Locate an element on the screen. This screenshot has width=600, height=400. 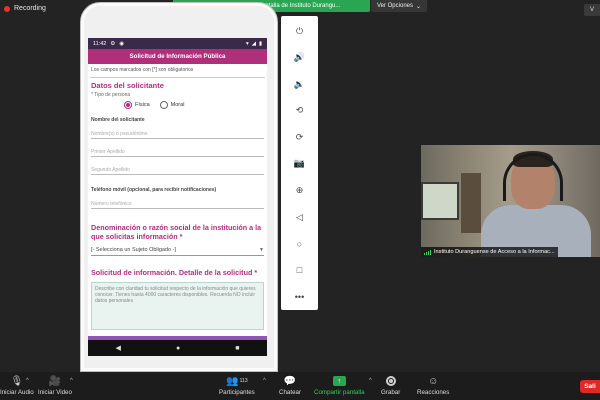
record-button: Grabar is located at coordinates (390, 385).